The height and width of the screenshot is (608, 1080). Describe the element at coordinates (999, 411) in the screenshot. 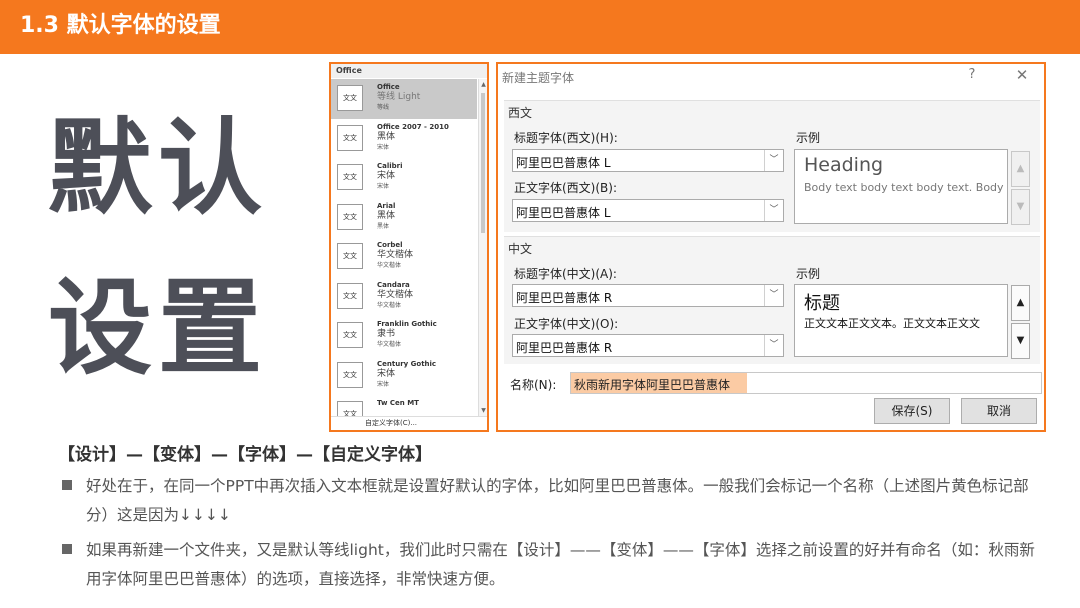

I see `cancel-button: 取消` at that location.